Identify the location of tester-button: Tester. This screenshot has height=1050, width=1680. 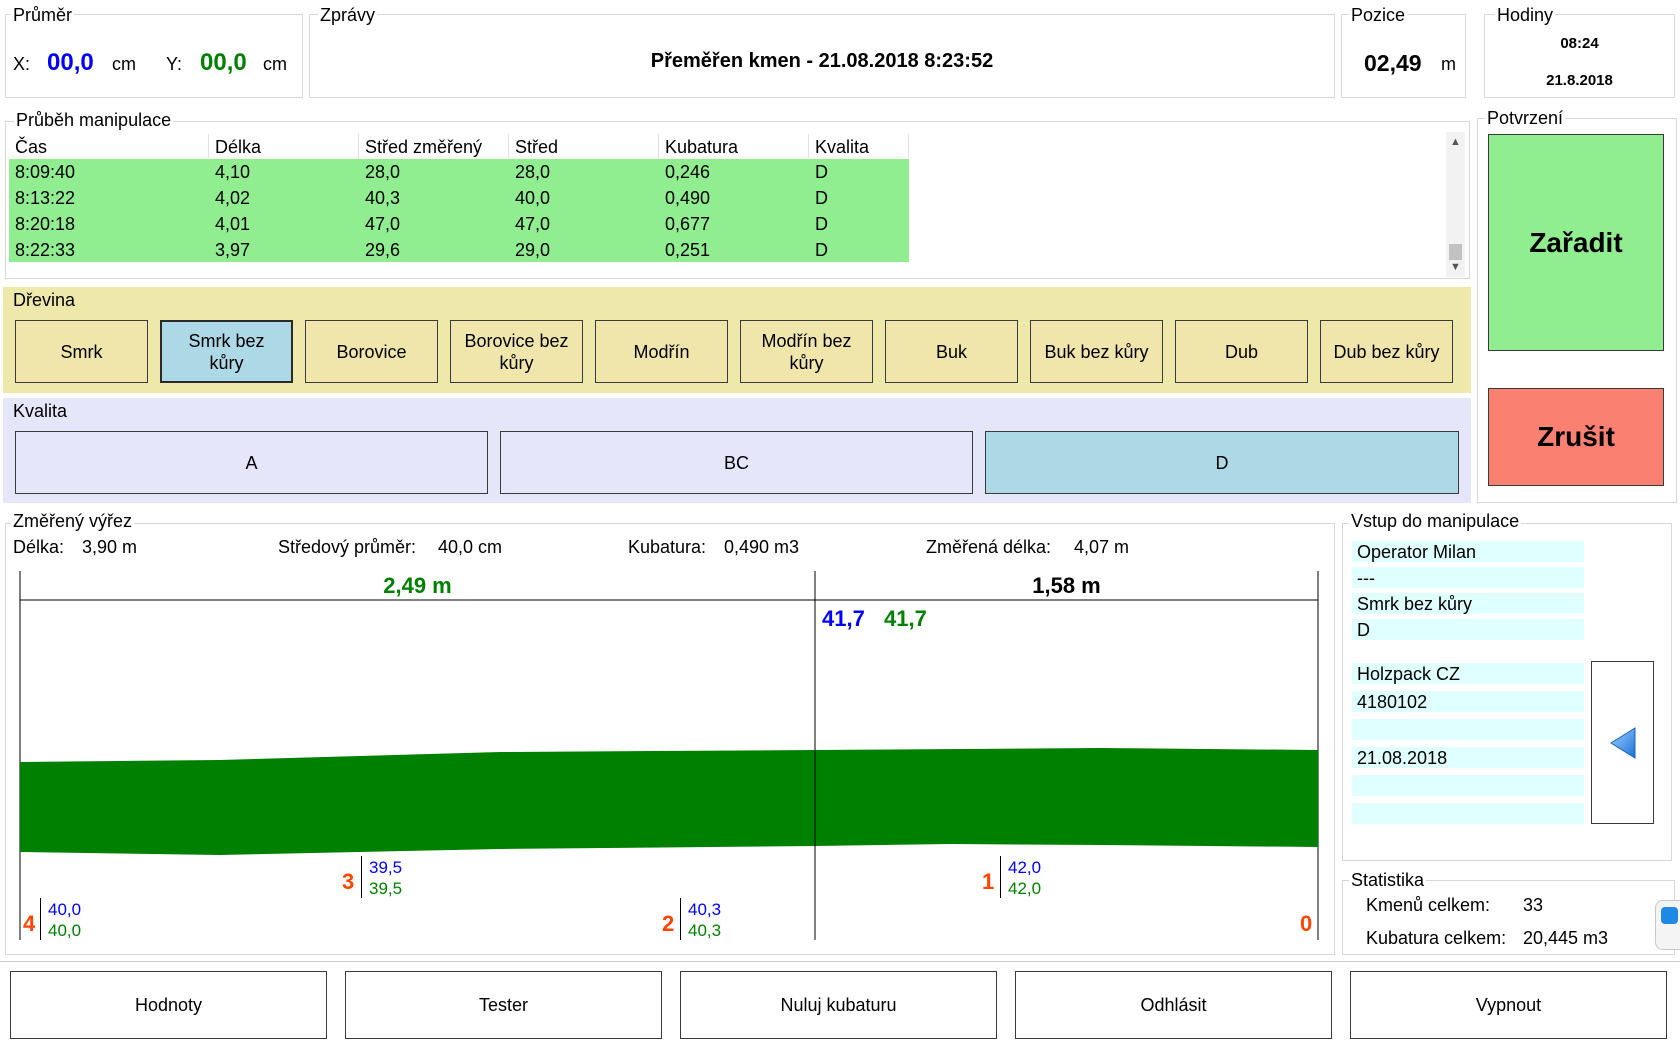
(503, 1005).